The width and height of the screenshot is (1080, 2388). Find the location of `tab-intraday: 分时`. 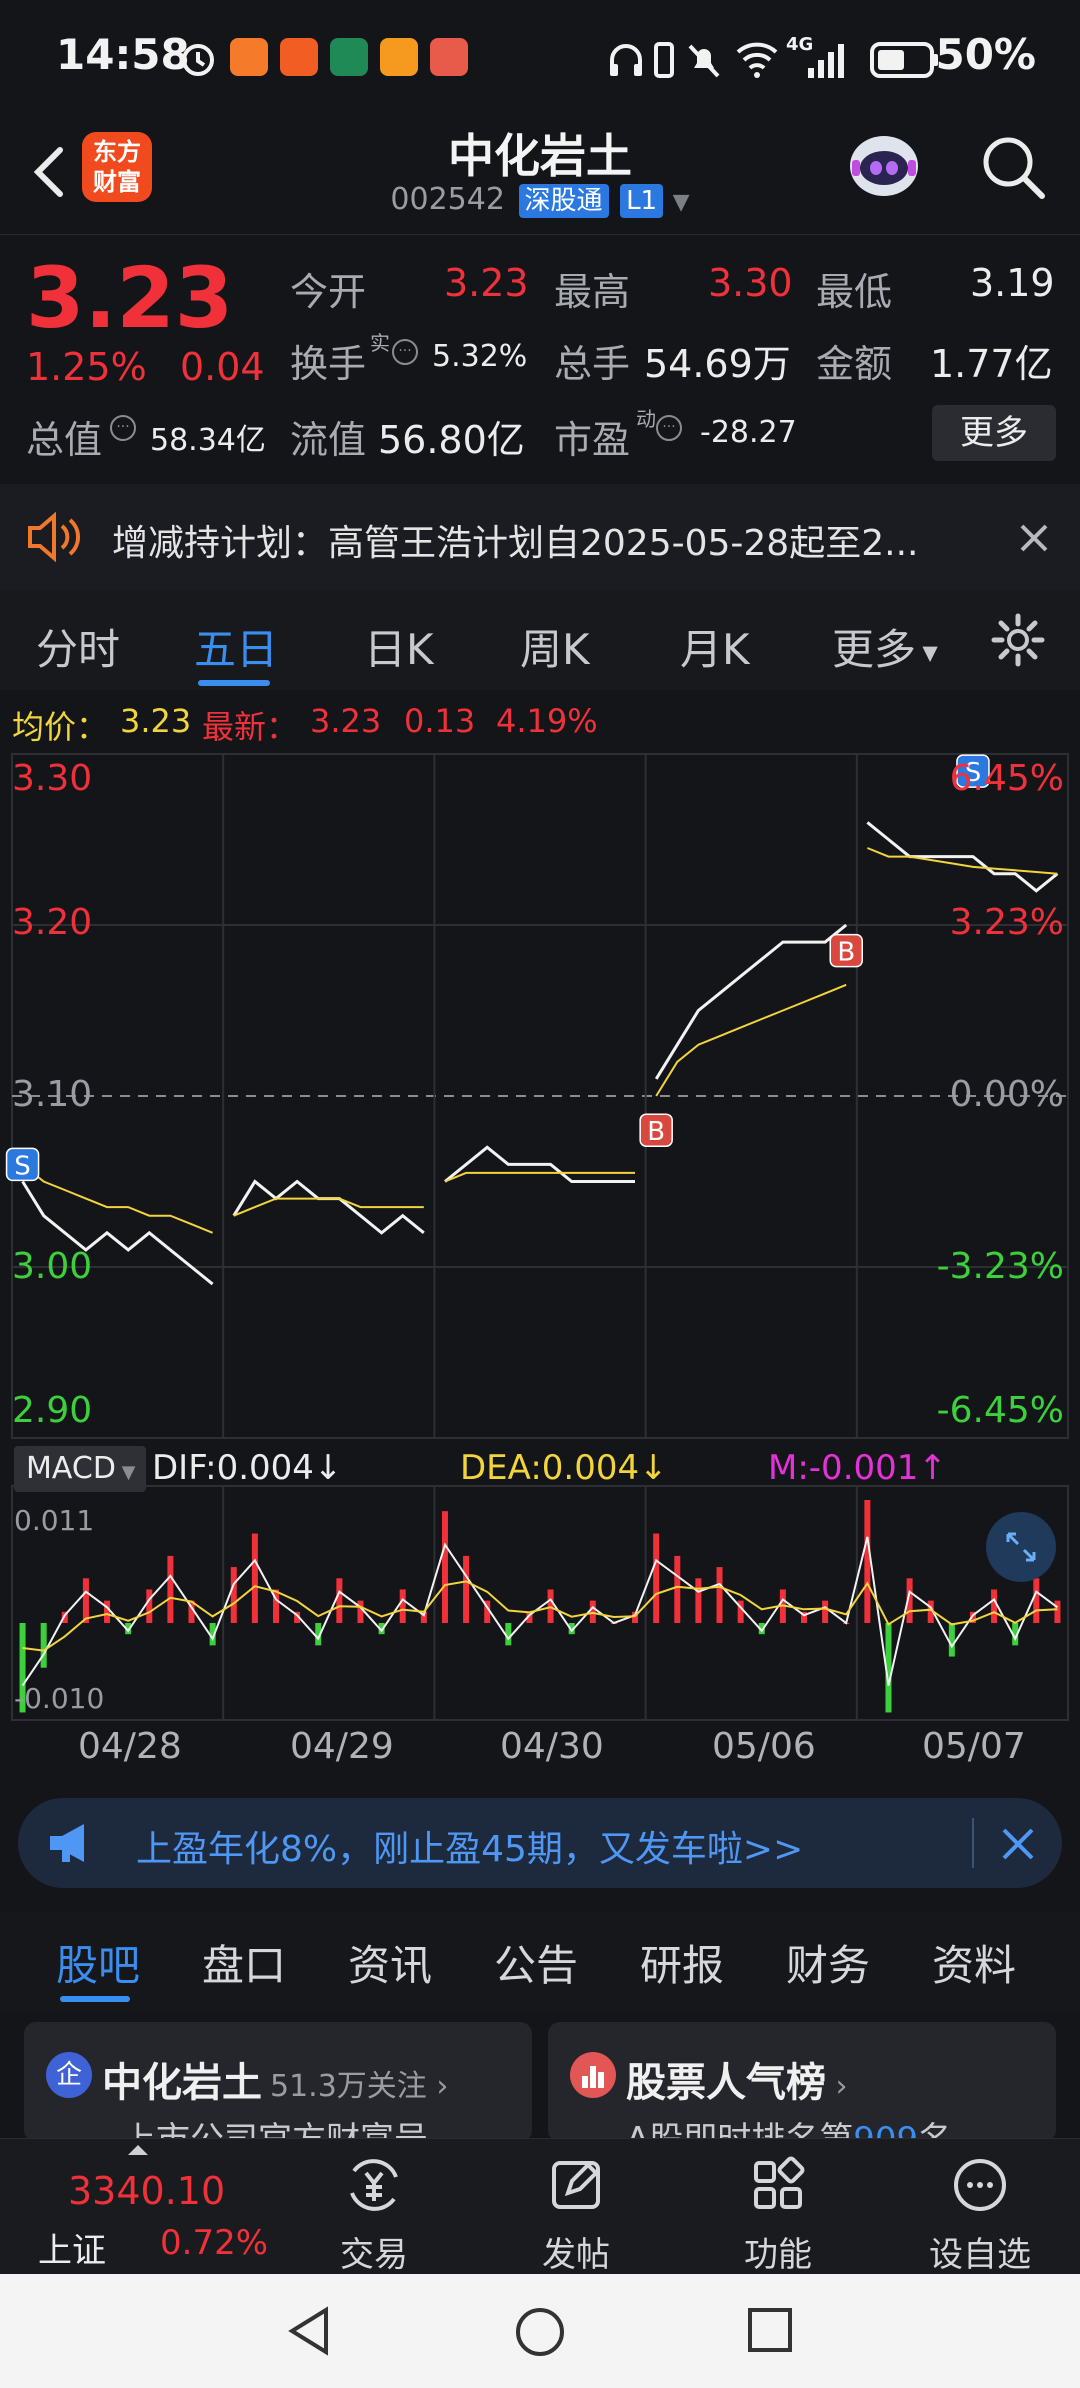

tab-intraday: 分时 is located at coordinates (78, 646).